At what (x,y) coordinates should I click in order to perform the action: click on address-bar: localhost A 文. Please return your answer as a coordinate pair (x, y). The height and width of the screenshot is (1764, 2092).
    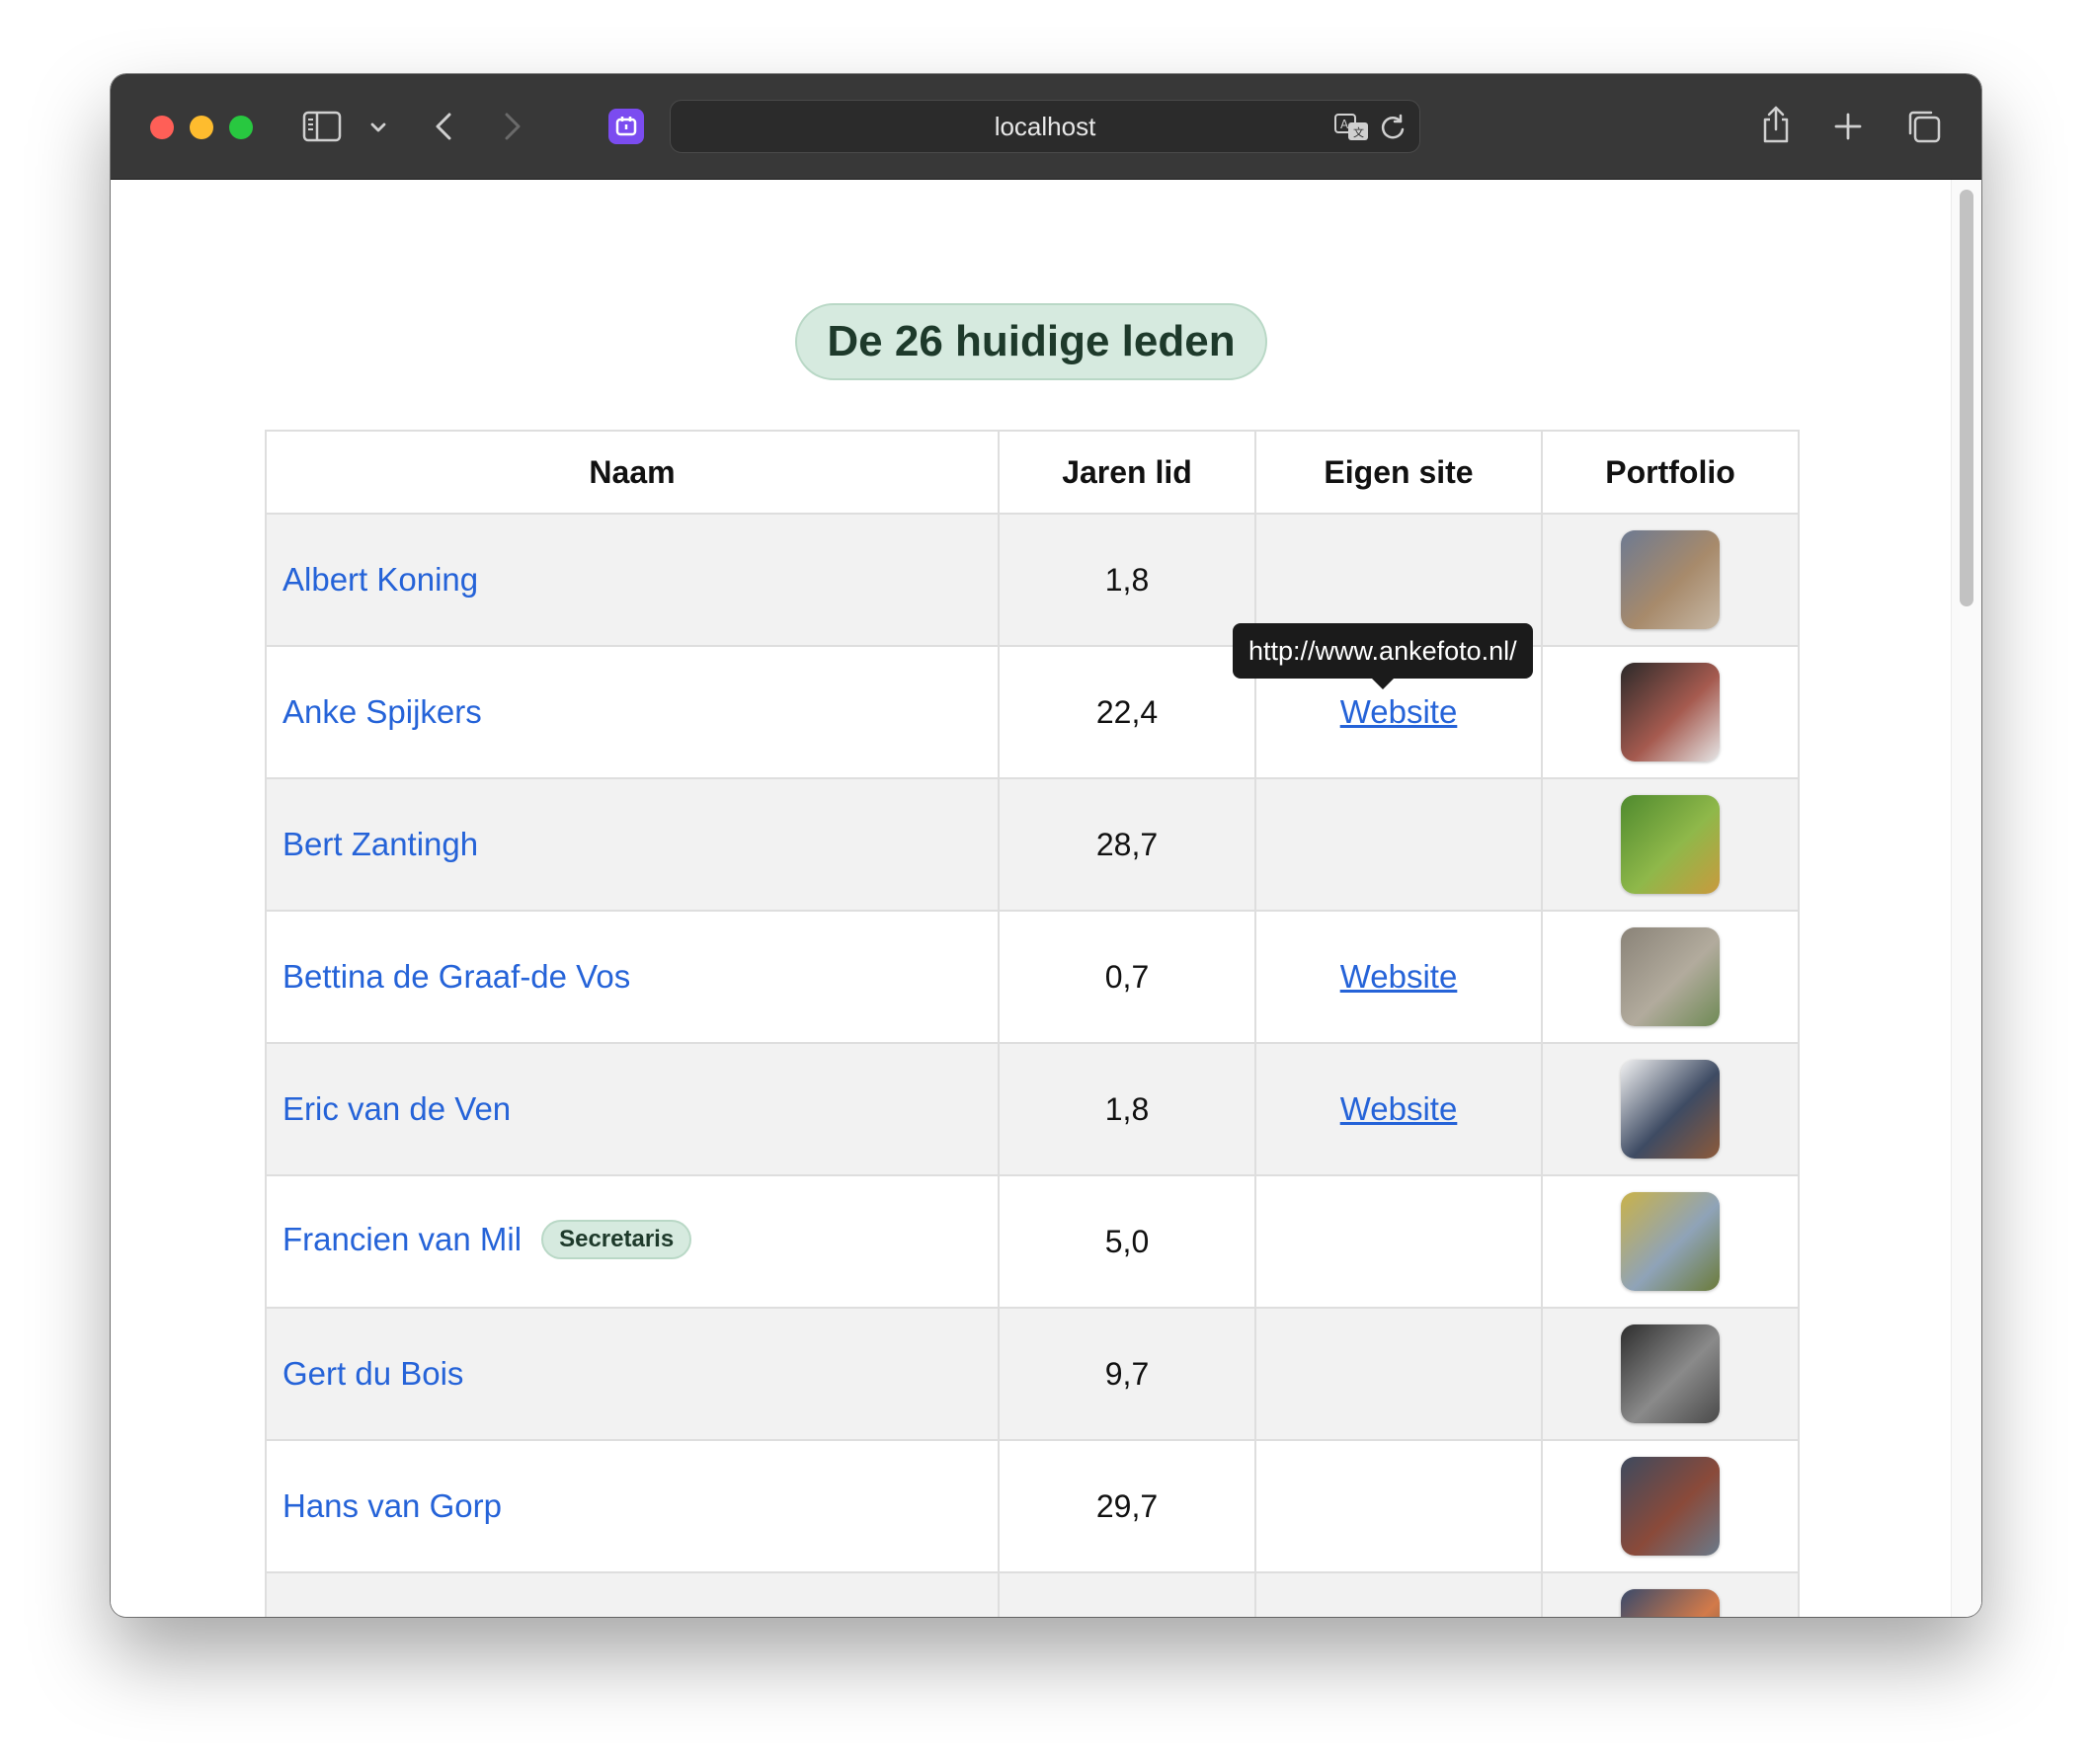
    Looking at the image, I should click on (1045, 127).